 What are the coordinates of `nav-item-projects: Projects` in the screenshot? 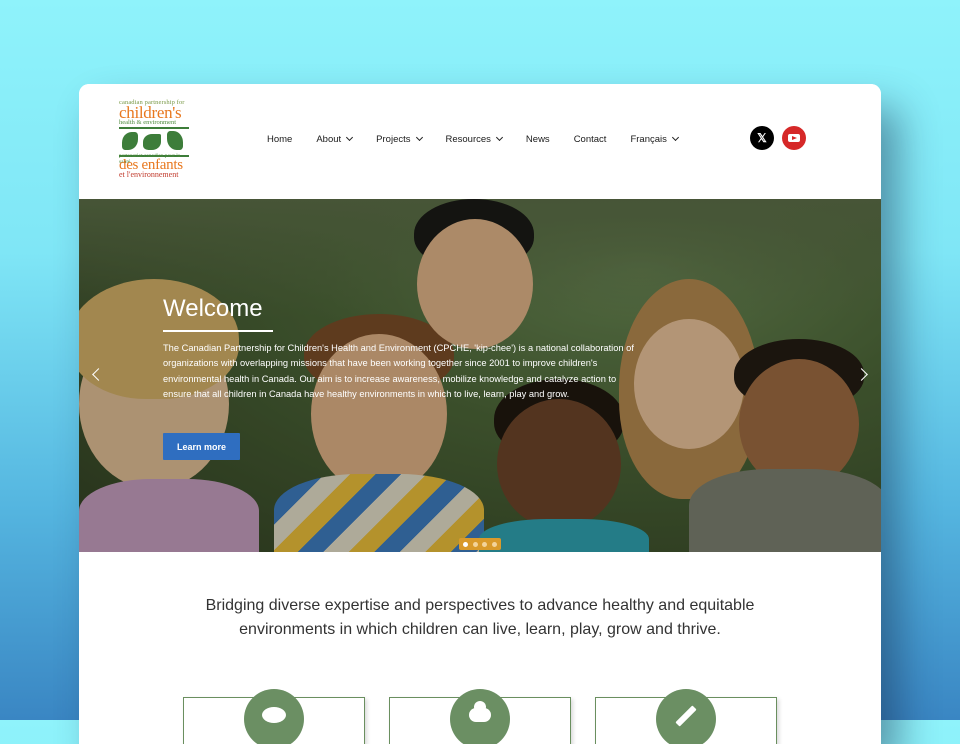 It's located at (399, 139).